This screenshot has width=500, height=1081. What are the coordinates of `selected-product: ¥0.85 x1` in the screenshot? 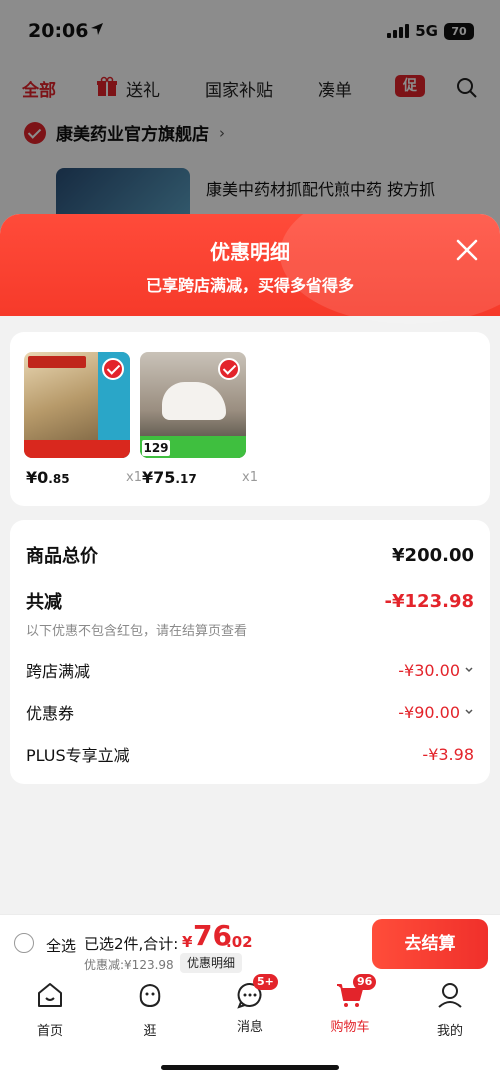 It's located at (83, 419).